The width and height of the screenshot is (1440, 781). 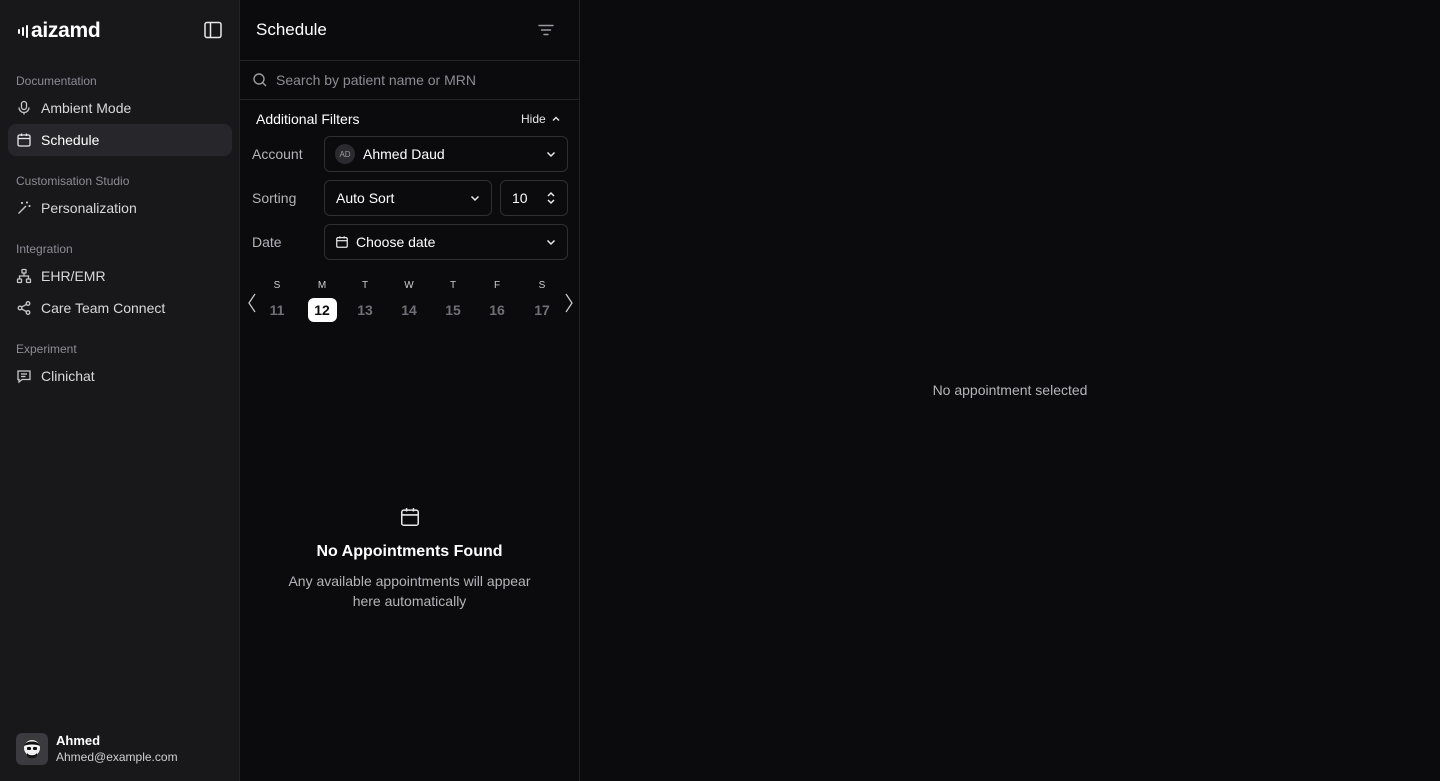 I want to click on search-icon, so click(x=260, y=80).